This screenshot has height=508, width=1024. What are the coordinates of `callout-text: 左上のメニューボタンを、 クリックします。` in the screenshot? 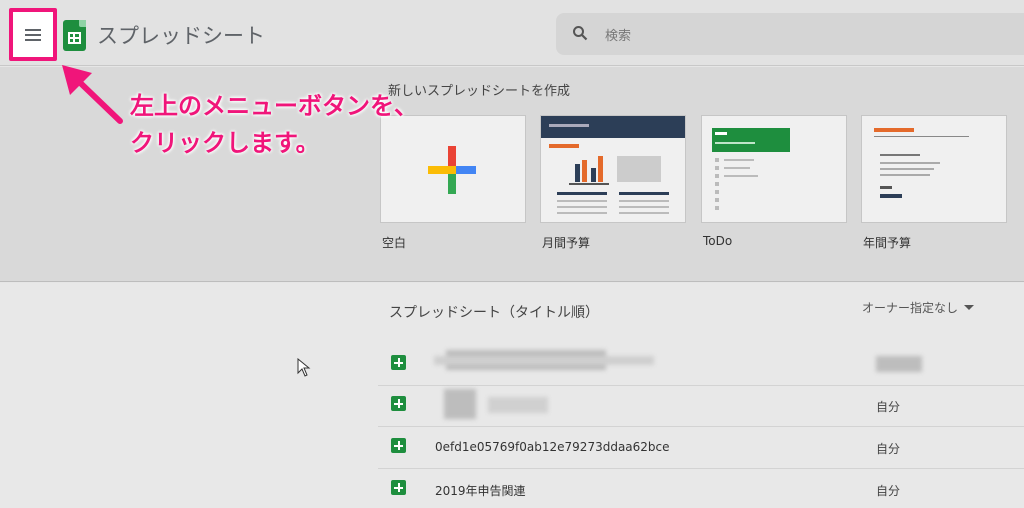 It's located at (274, 125).